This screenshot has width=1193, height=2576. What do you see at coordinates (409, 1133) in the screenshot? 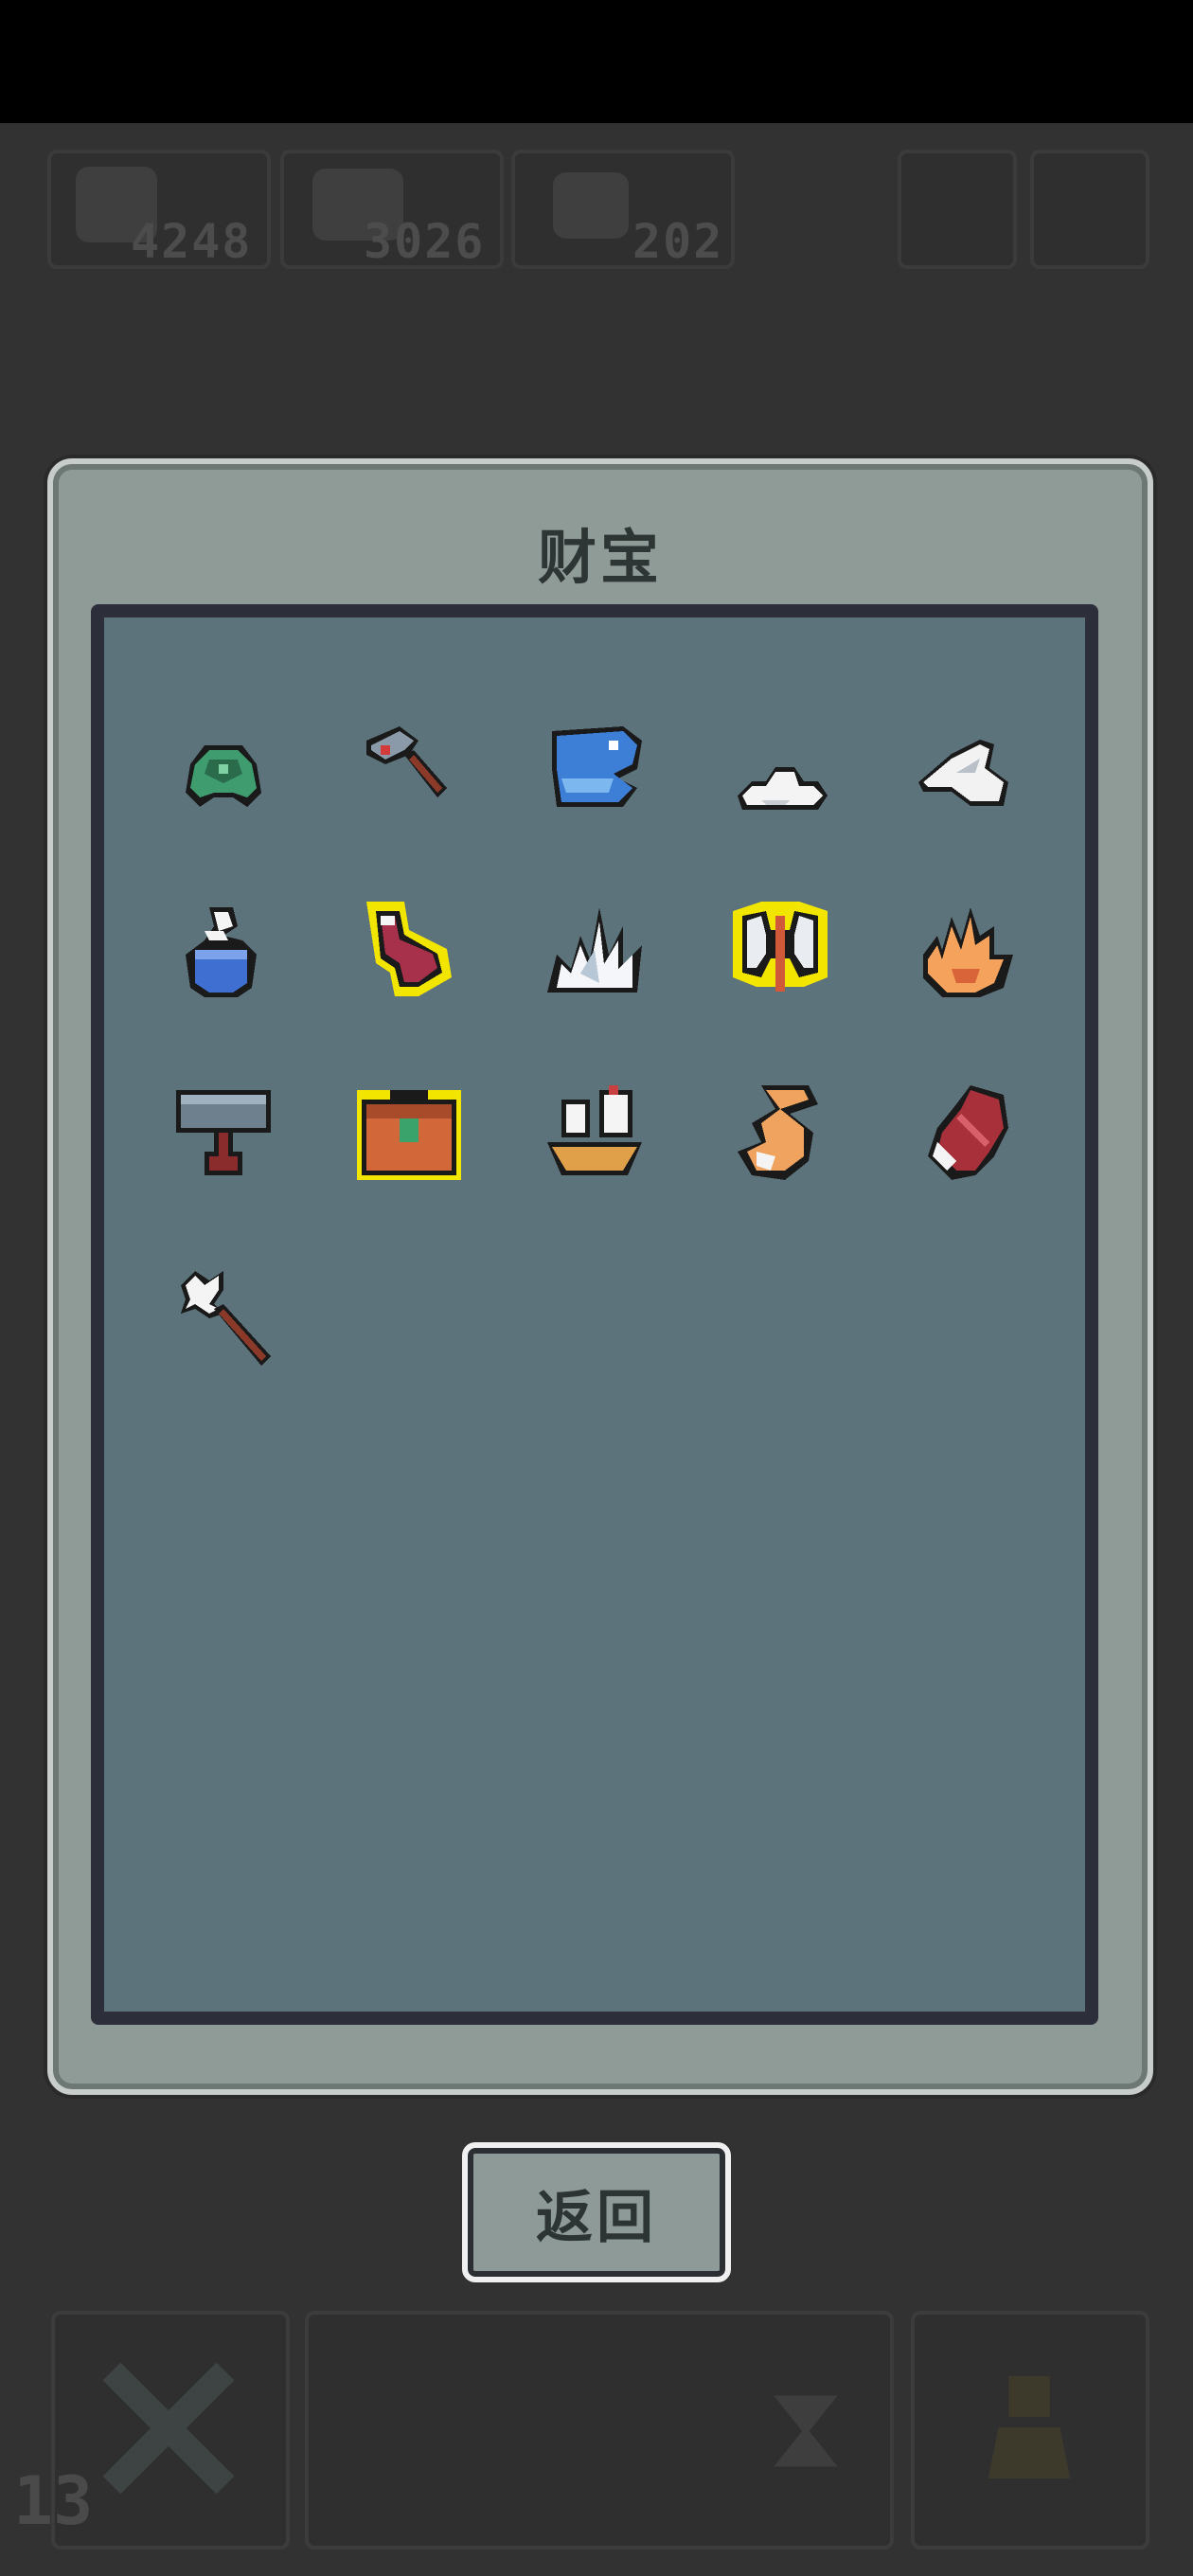
I see `treasure-chest-icon` at bounding box center [409, 1133].